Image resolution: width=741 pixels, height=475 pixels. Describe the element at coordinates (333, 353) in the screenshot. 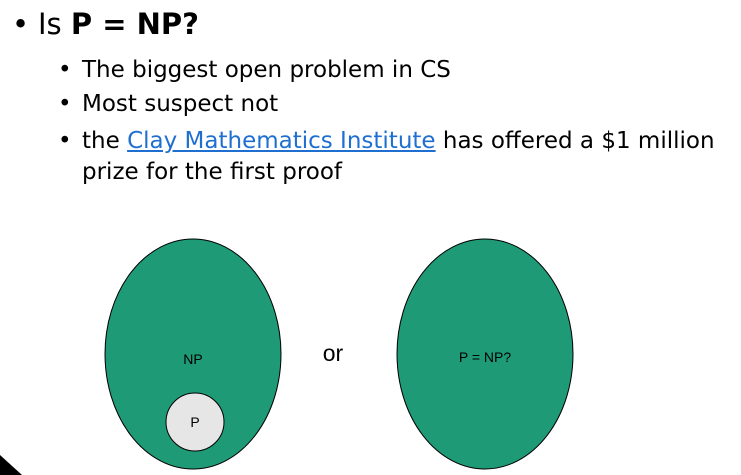

I see `or-label: or` at that location.